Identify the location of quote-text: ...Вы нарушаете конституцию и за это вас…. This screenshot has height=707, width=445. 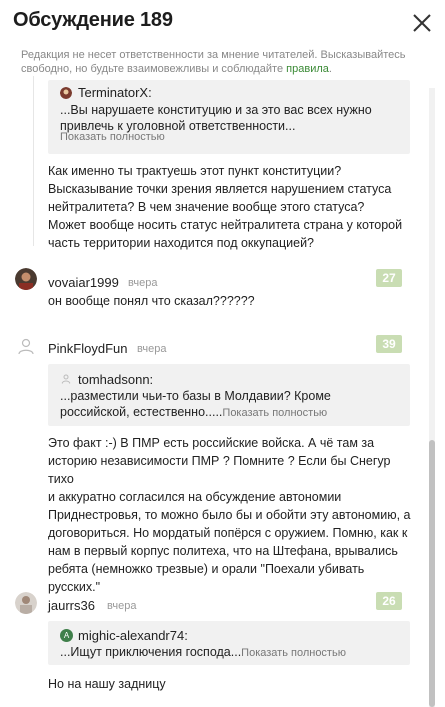
(230, 118).